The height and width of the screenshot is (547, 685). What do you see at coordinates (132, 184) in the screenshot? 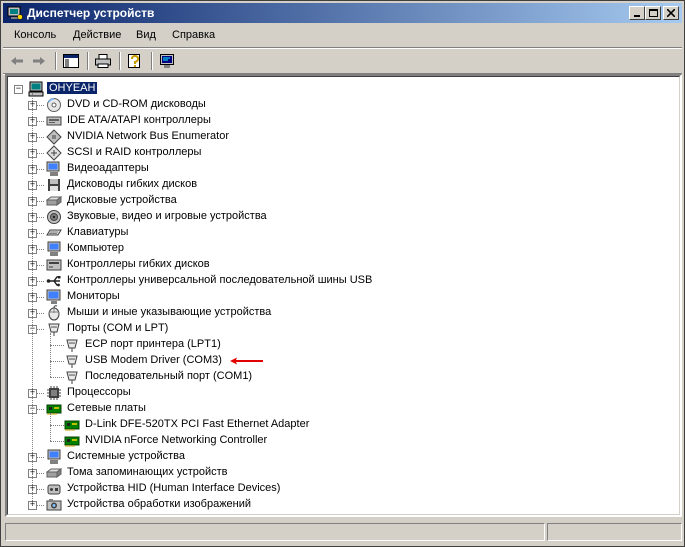
I see `tree-item-label: Дисководы гибких дисков` at bounding box center [132, 184].